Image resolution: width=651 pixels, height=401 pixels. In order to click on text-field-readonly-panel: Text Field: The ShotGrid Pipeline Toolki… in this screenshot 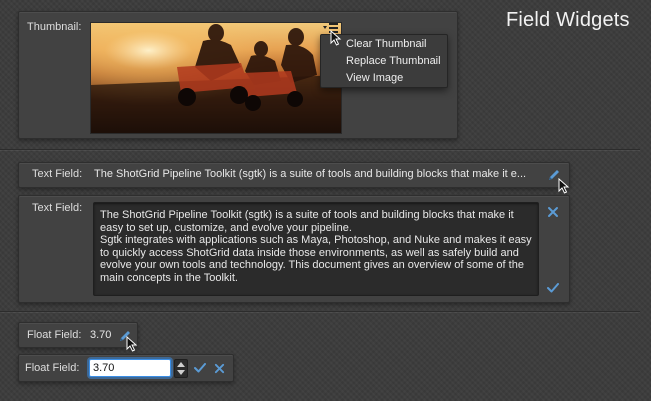, I will do `click(294, 175)`.